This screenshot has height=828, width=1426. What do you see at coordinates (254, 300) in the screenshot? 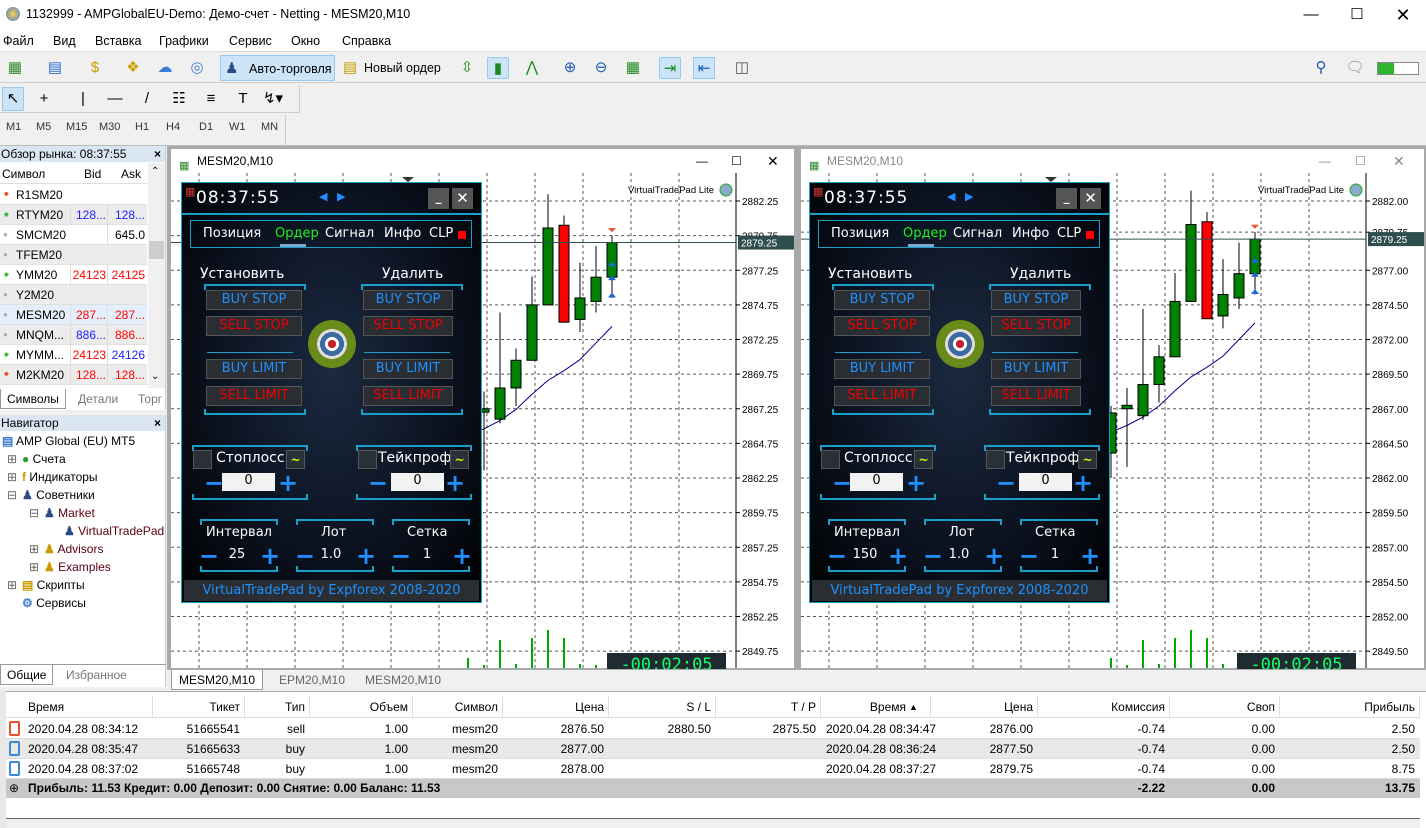
I see `set-buy-stop-button: BUY STOP` at bounding box center [254, 300].